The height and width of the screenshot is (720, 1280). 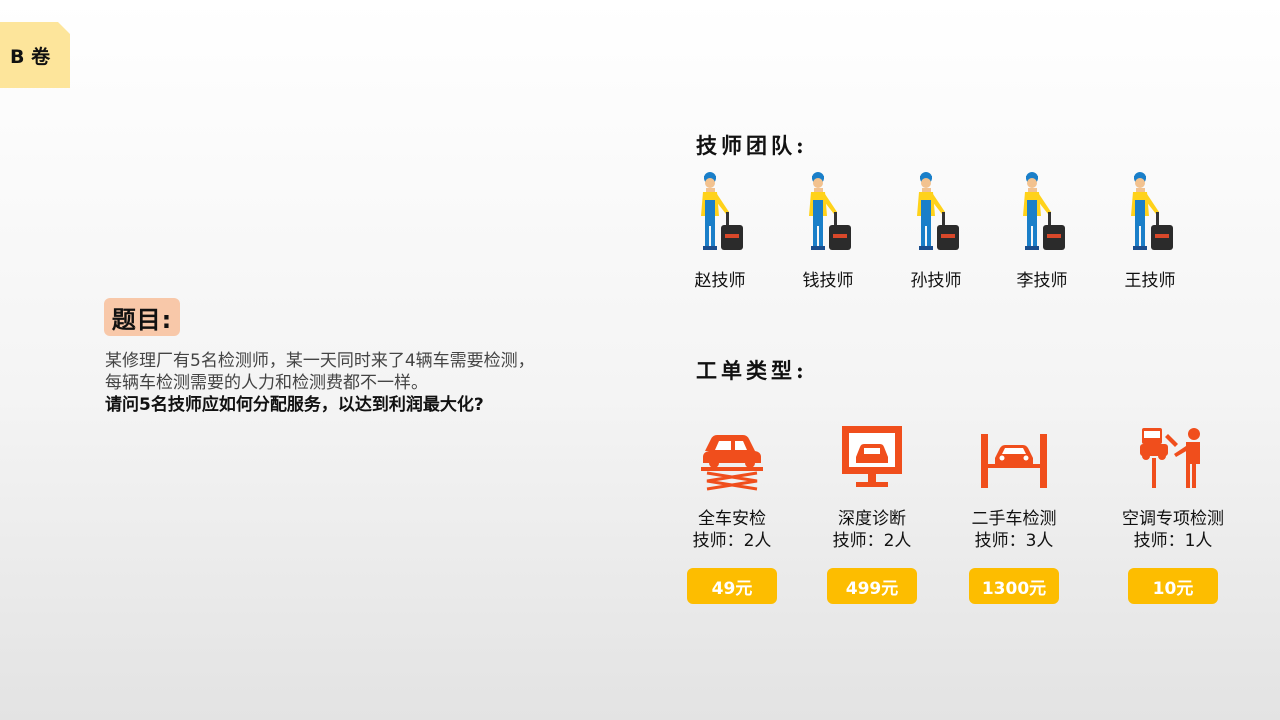 What do you see at coordinates (732, 463) in the screenshot?
I see `car-lift-icon` at bounding box center [732, 463].